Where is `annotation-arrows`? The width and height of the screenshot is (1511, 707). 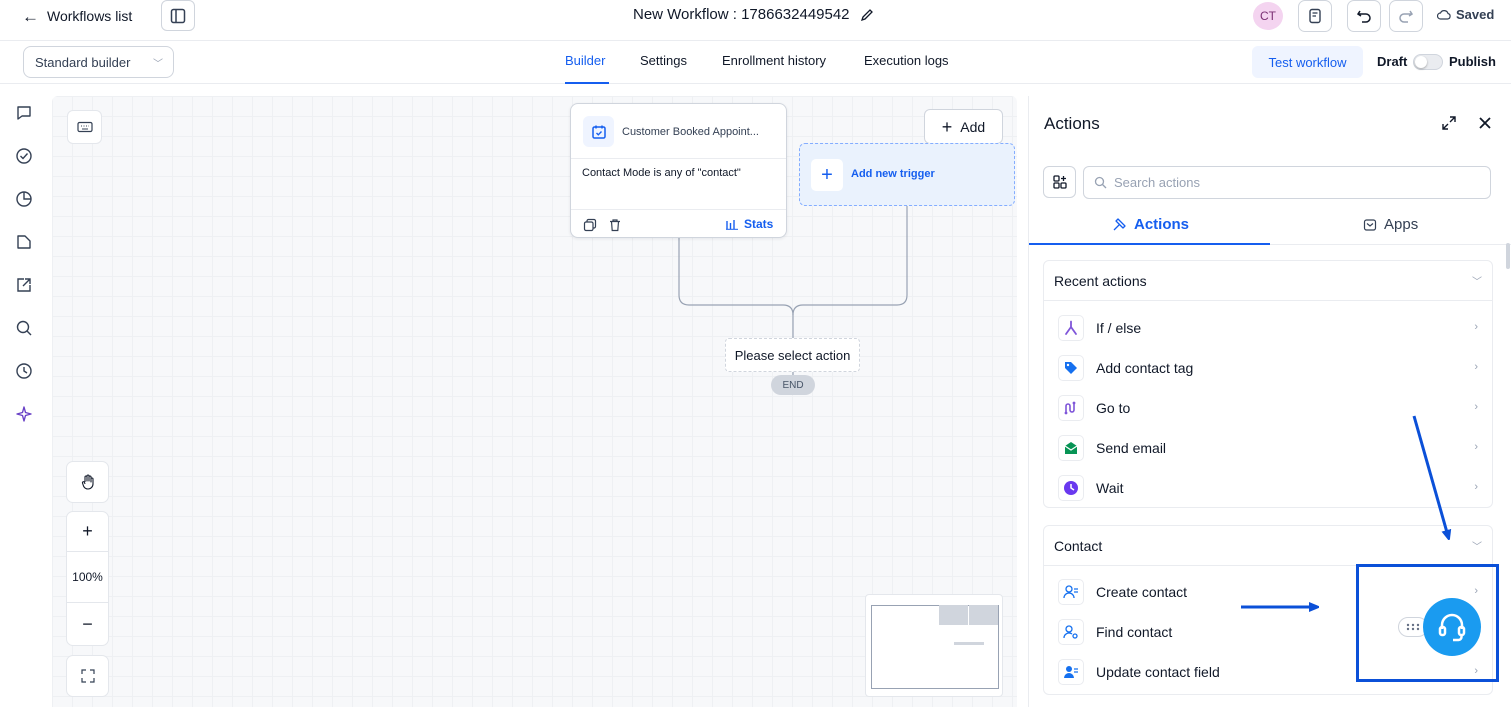 annotation-arrows is located at coordinates (1376, 561).